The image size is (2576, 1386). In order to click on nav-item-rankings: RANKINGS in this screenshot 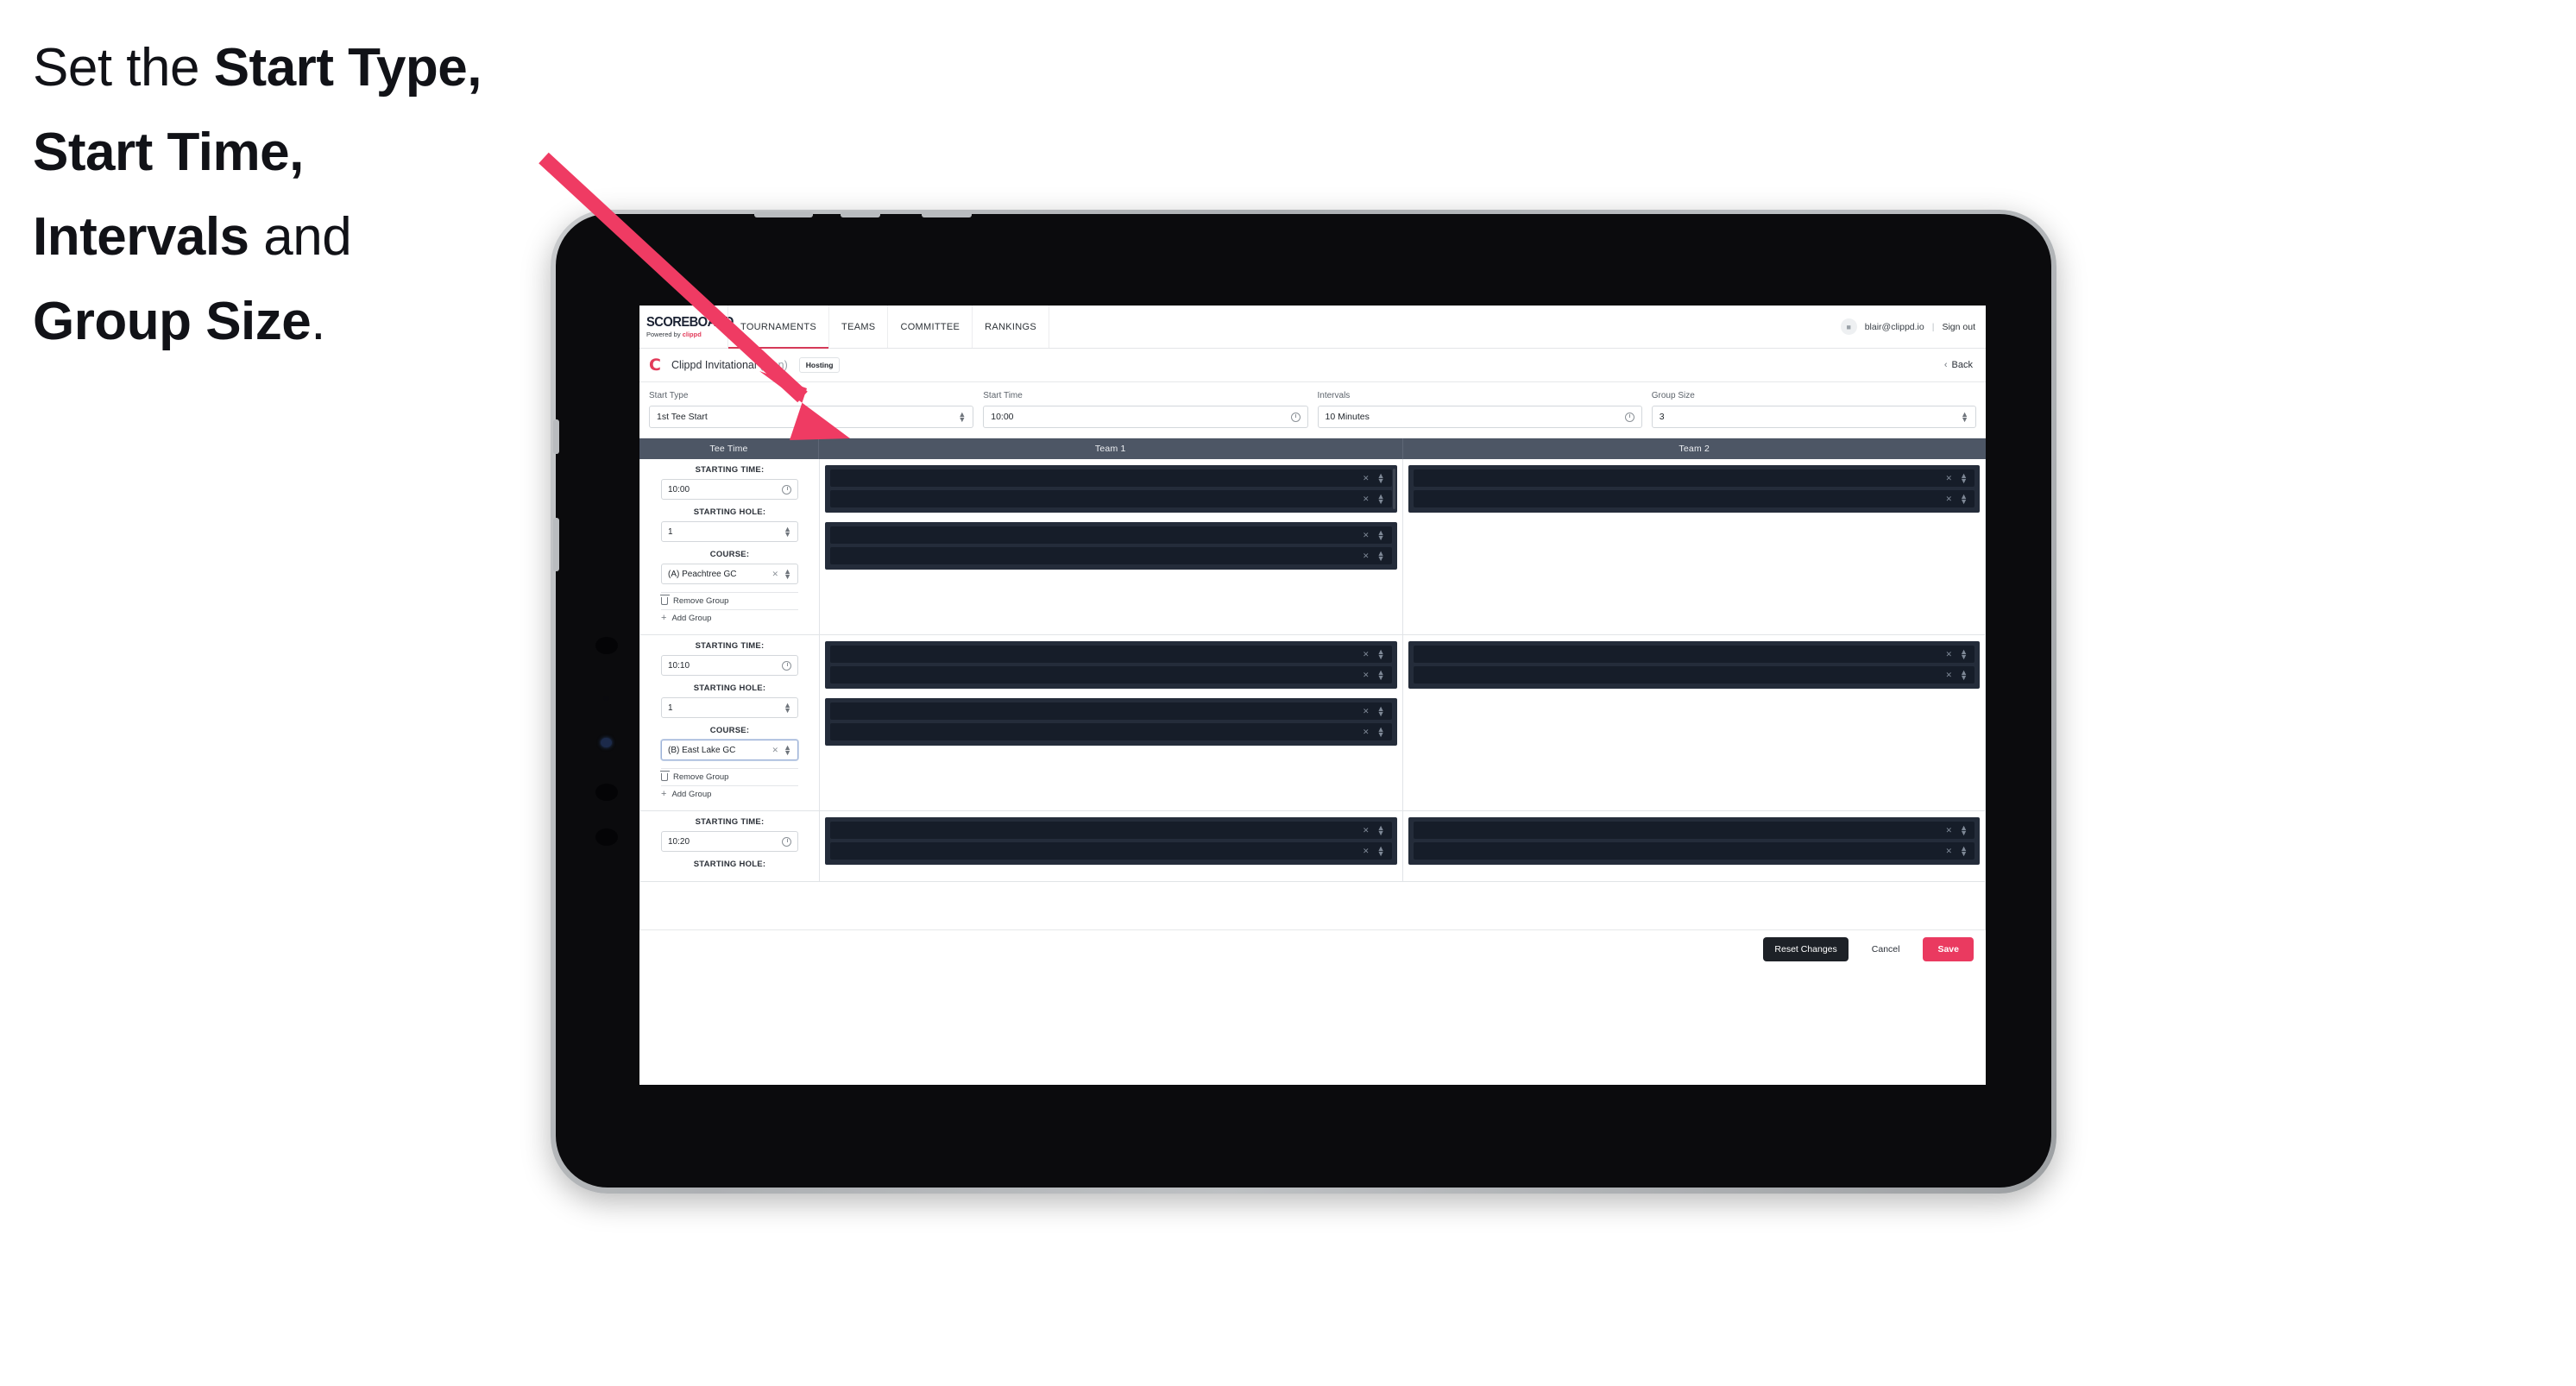, I will do `click(1012, 327)`.